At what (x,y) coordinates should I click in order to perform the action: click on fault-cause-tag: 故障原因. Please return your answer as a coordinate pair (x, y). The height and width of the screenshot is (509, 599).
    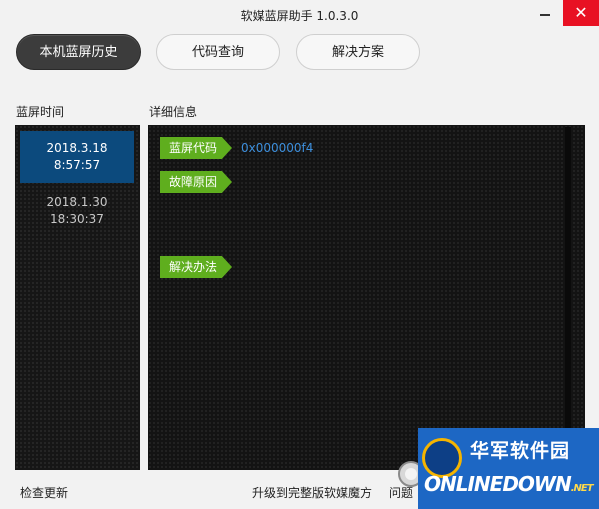
    Looking at the image, I should click on (196, 182).